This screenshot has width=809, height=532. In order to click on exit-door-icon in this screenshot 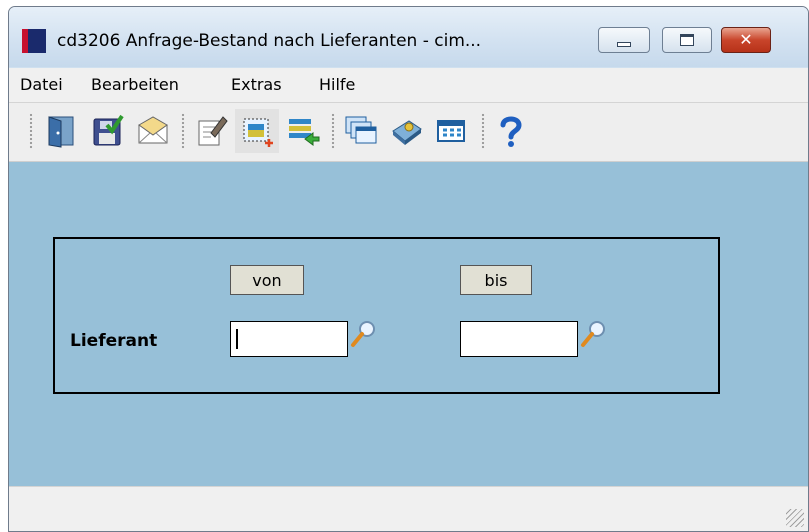, I will do `click(61, 131)`.